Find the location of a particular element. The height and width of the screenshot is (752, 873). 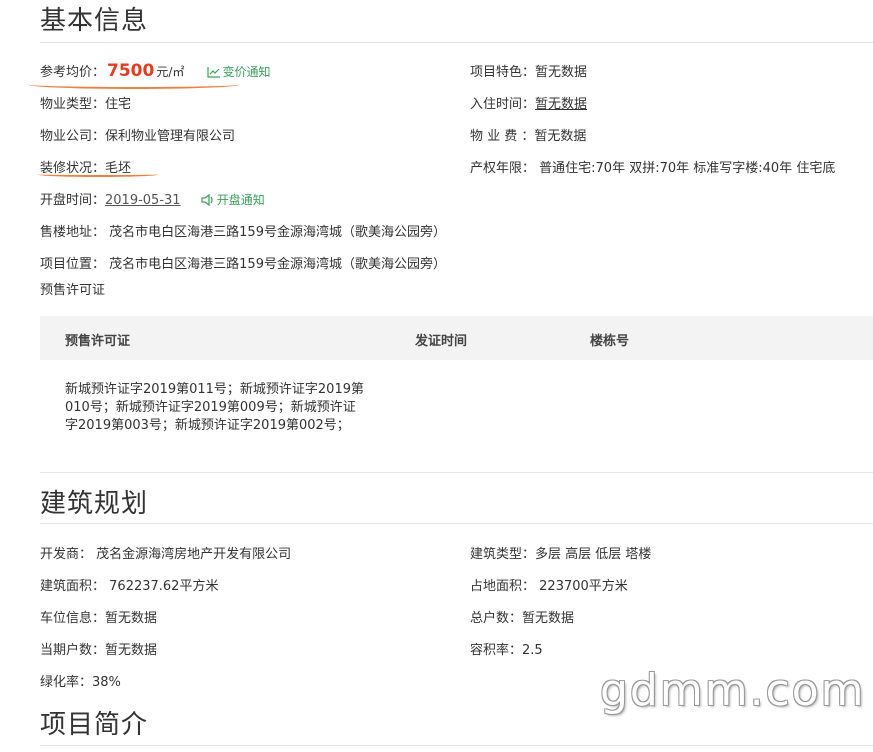

households-value: 暂无数据 is located at coordinates (548, 618).